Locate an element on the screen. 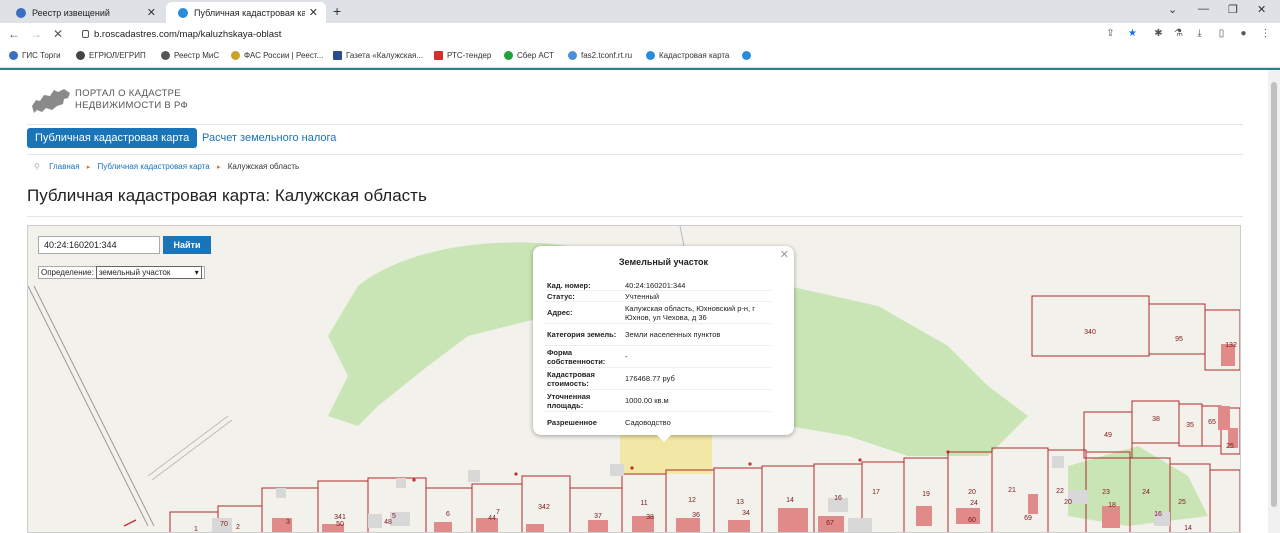  bookmark-reestr-mis: Реестр МиС is located at coordinates (190, 55).